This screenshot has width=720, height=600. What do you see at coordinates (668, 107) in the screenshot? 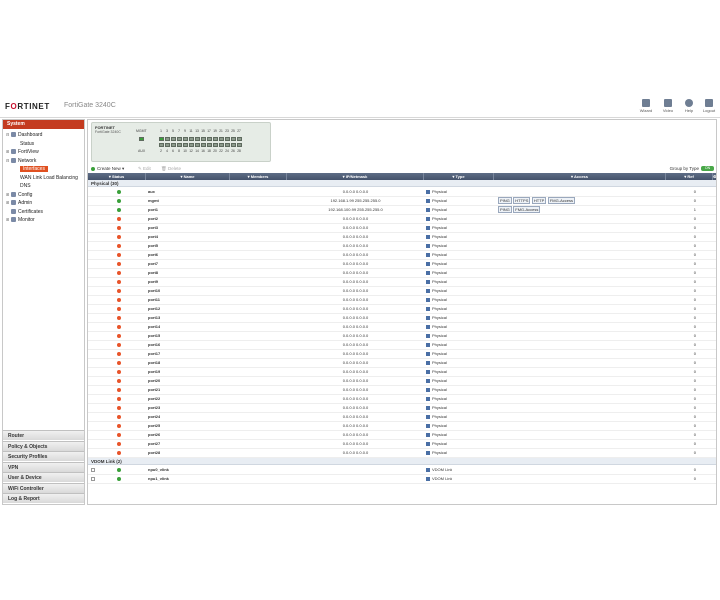
I see `video-button: Video` at bounding box center [668, 107].